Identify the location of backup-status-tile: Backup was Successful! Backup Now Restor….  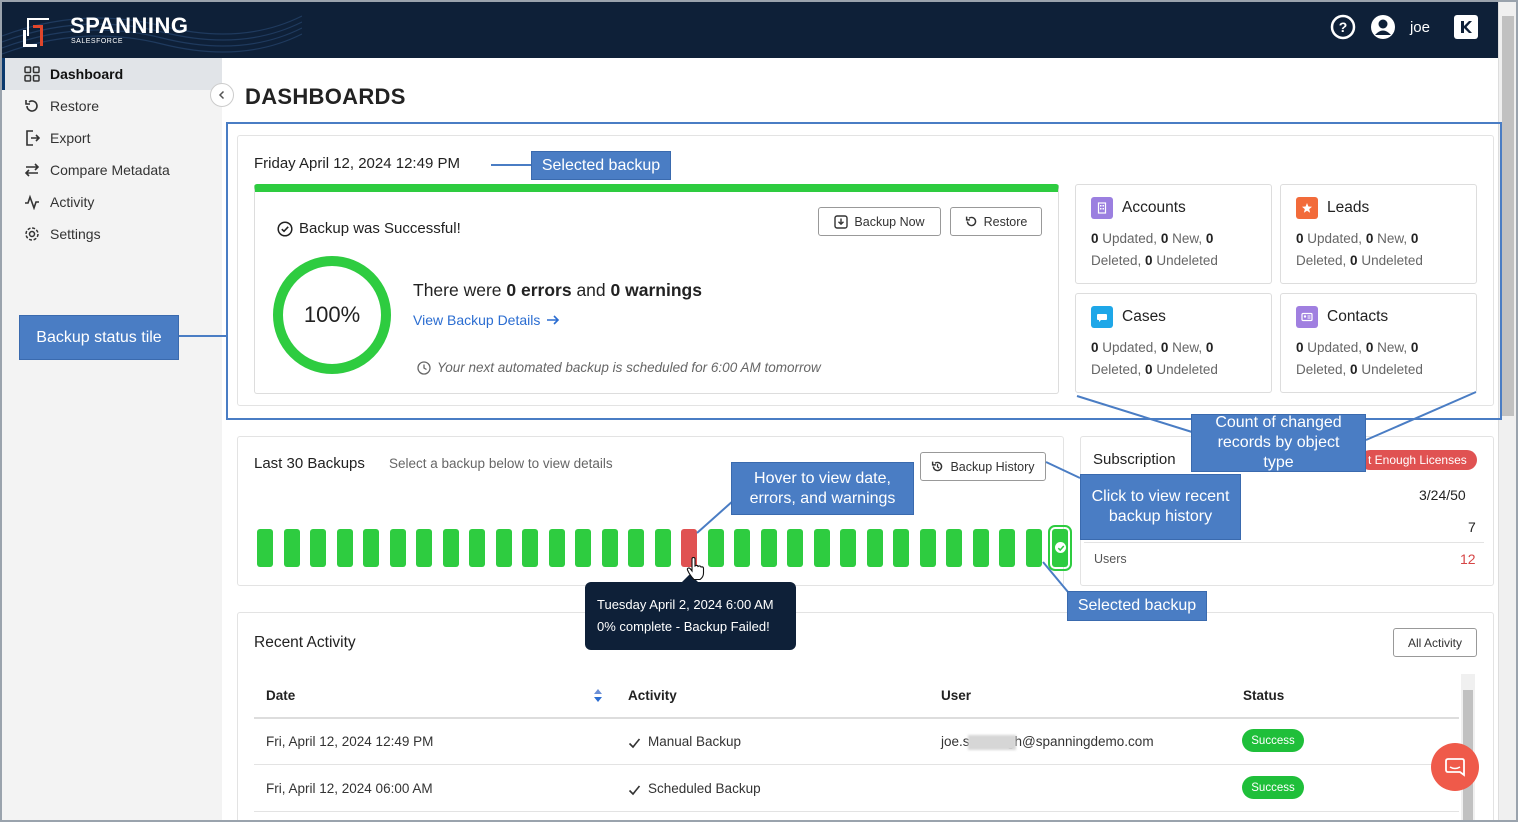
(656, 289).